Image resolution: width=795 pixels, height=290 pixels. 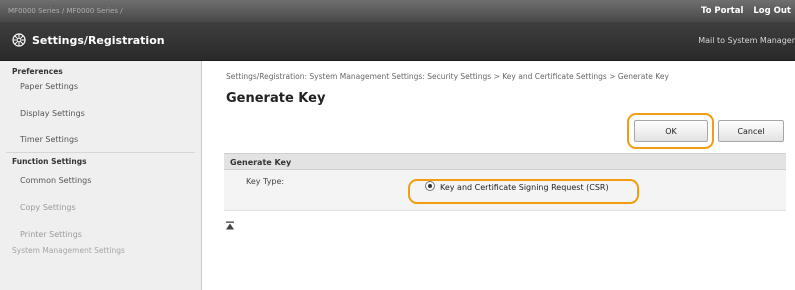 I want to click on header-title: Settings/Registration, so click(x=98, y=40).